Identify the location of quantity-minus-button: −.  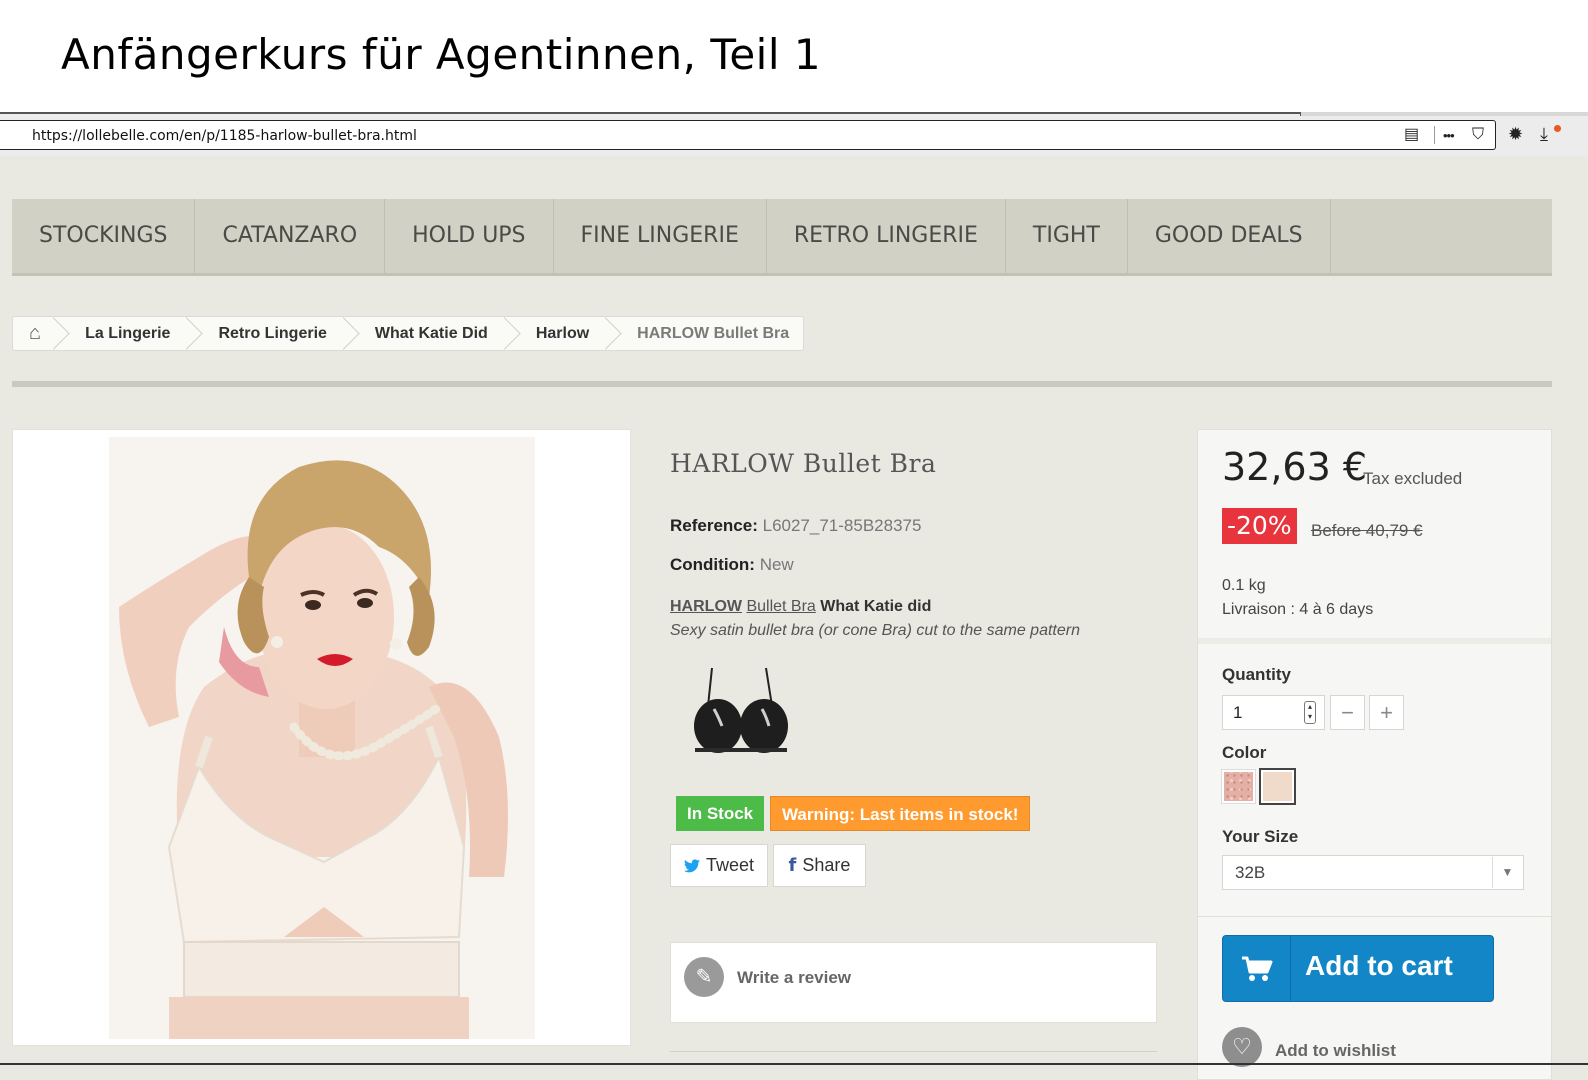
(1347, 712).